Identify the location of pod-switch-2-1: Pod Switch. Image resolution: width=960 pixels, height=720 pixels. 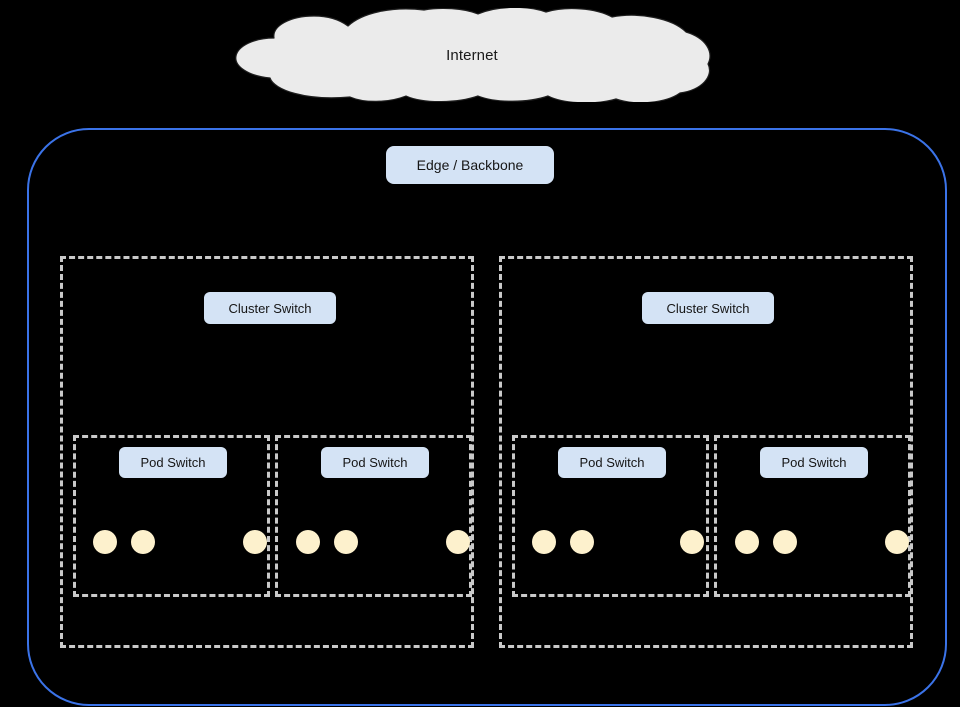
(612, 462).